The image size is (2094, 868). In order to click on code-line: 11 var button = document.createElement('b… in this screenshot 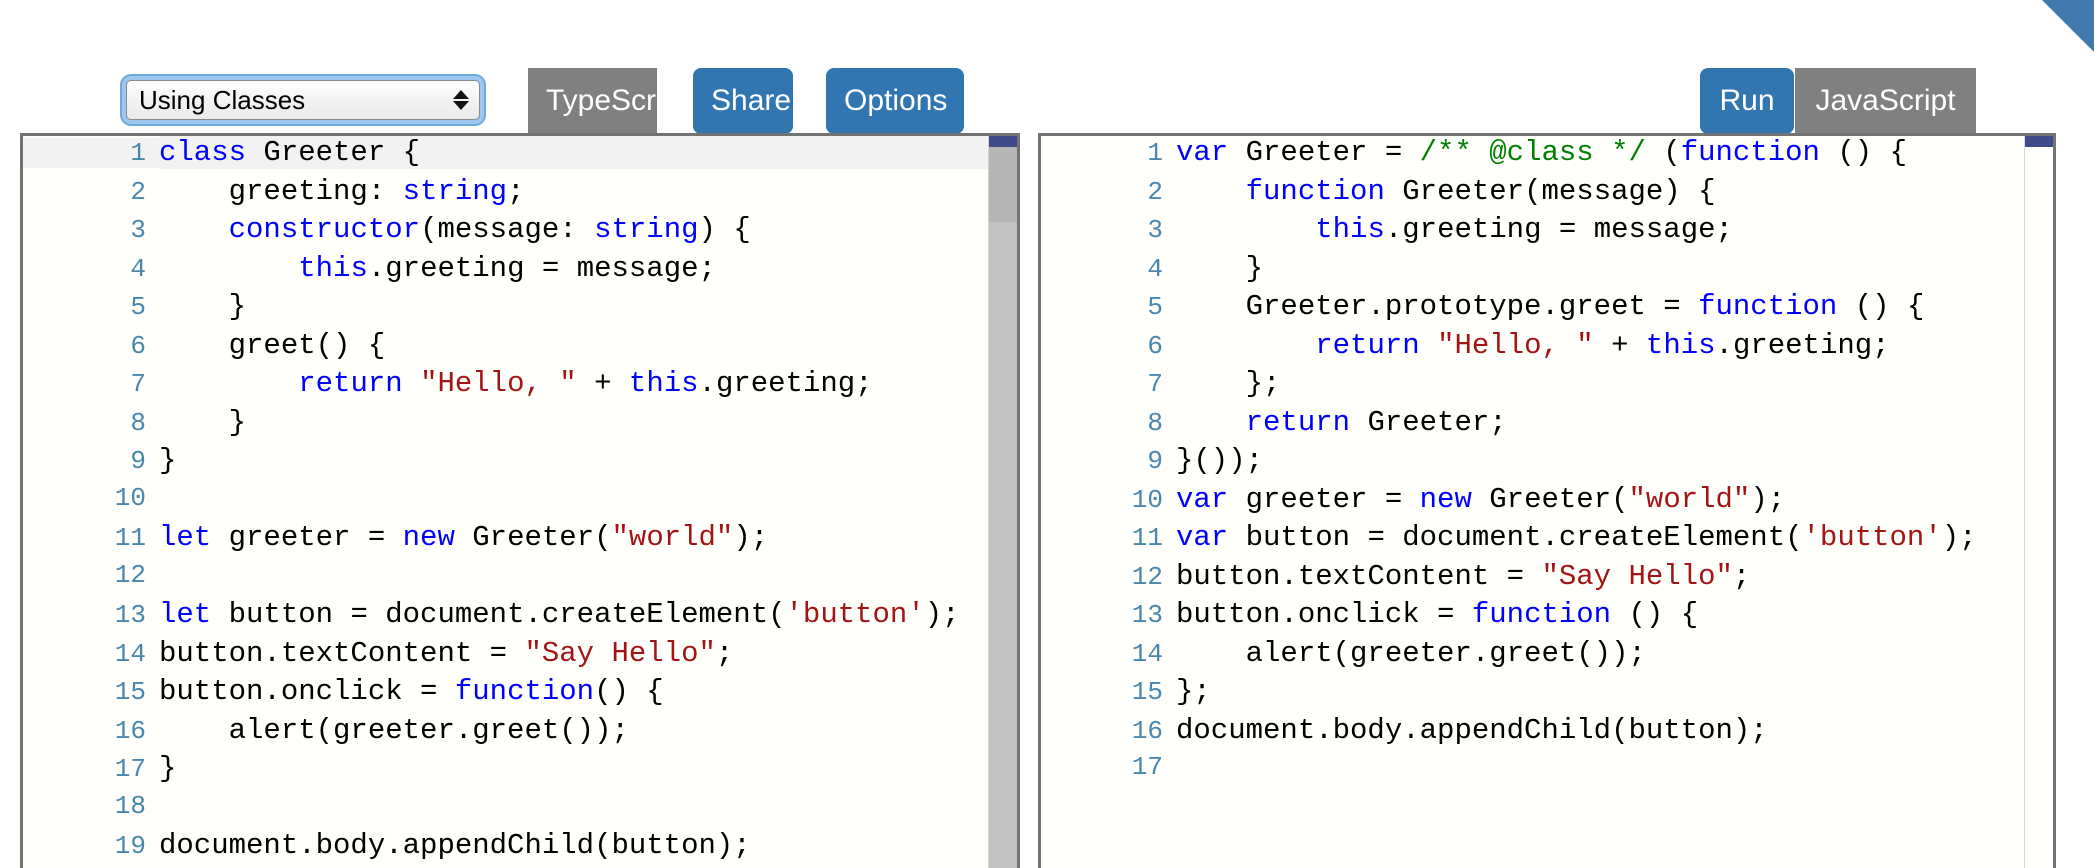, I will do `click(1547, 540)`.